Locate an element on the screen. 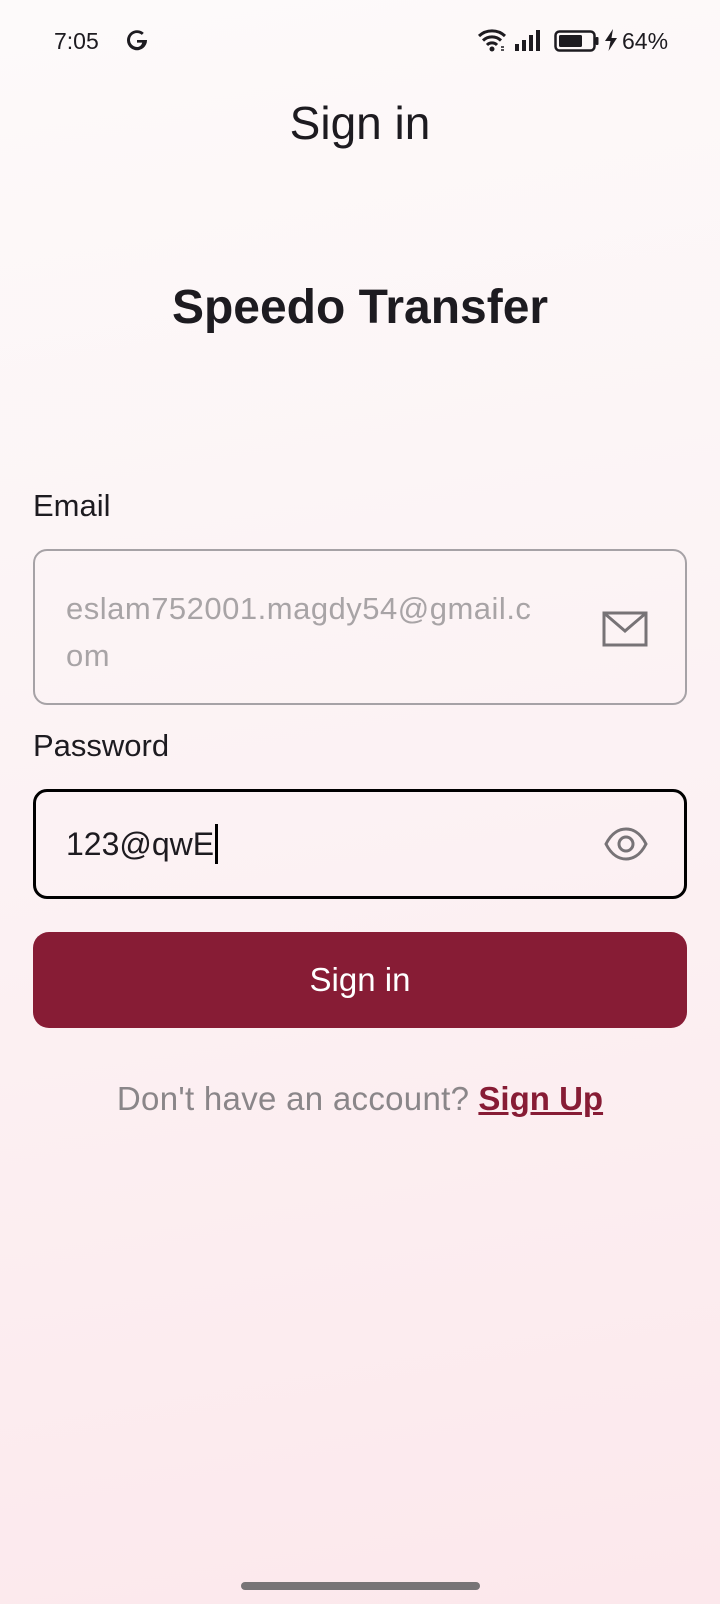 Image resolution: width=720 pixels, height=1604 pixels. password-field: 123@qwE is located at coordinates (360, 844).